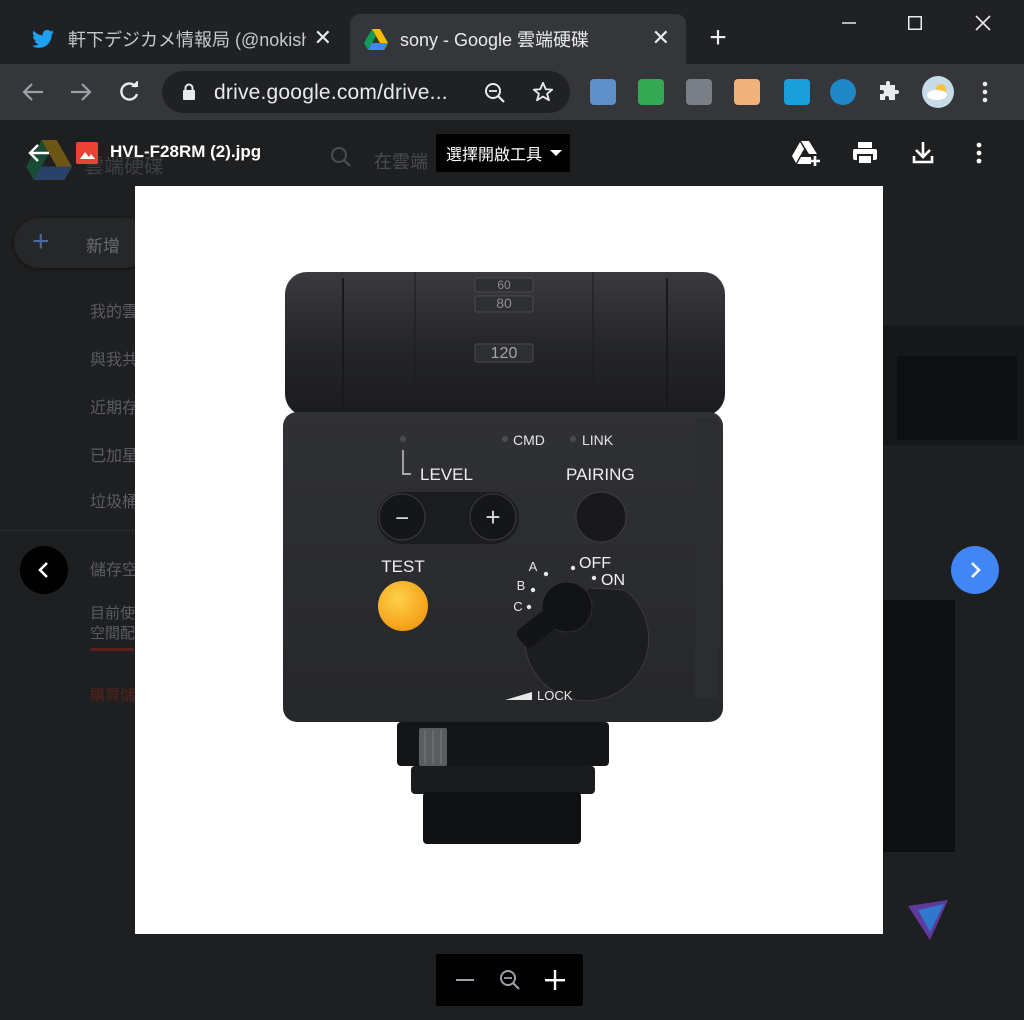 The height and width of the screenshot is (1020, 1024). What do you see at coordinates (699, 92) in the screenshot?
I see `extension-code-icon` at bounding box center [699, 92].